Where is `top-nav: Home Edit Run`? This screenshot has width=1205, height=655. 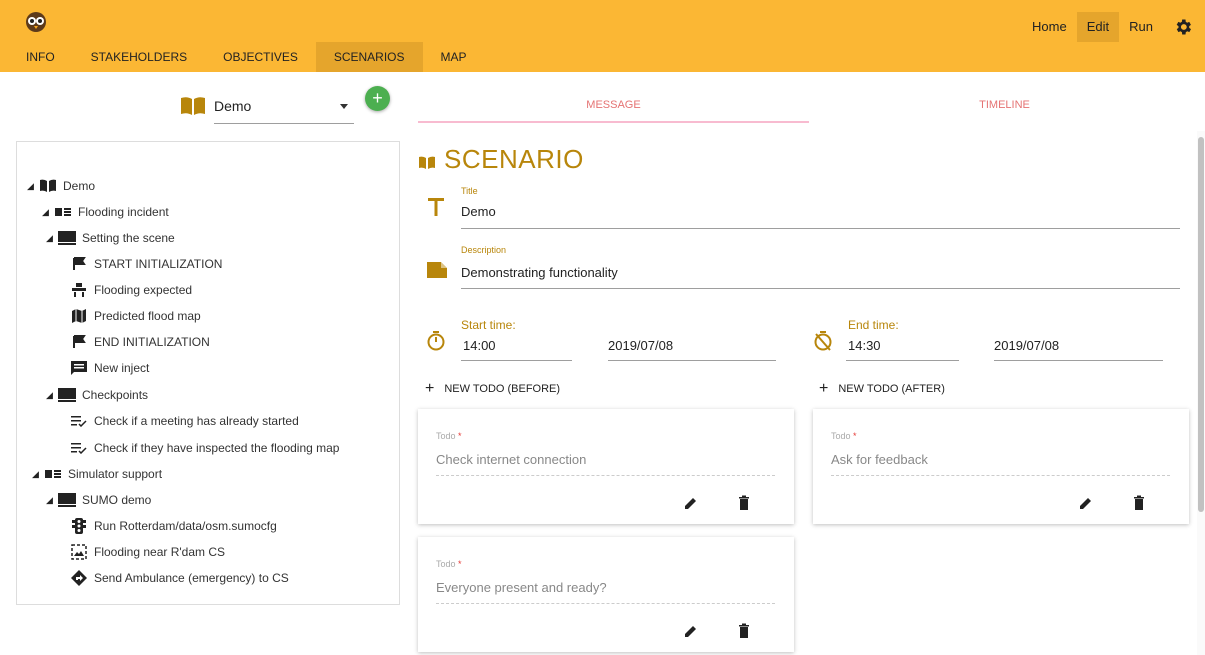
top-nav: Home Edit Run is located at coordinates (1113, 27).